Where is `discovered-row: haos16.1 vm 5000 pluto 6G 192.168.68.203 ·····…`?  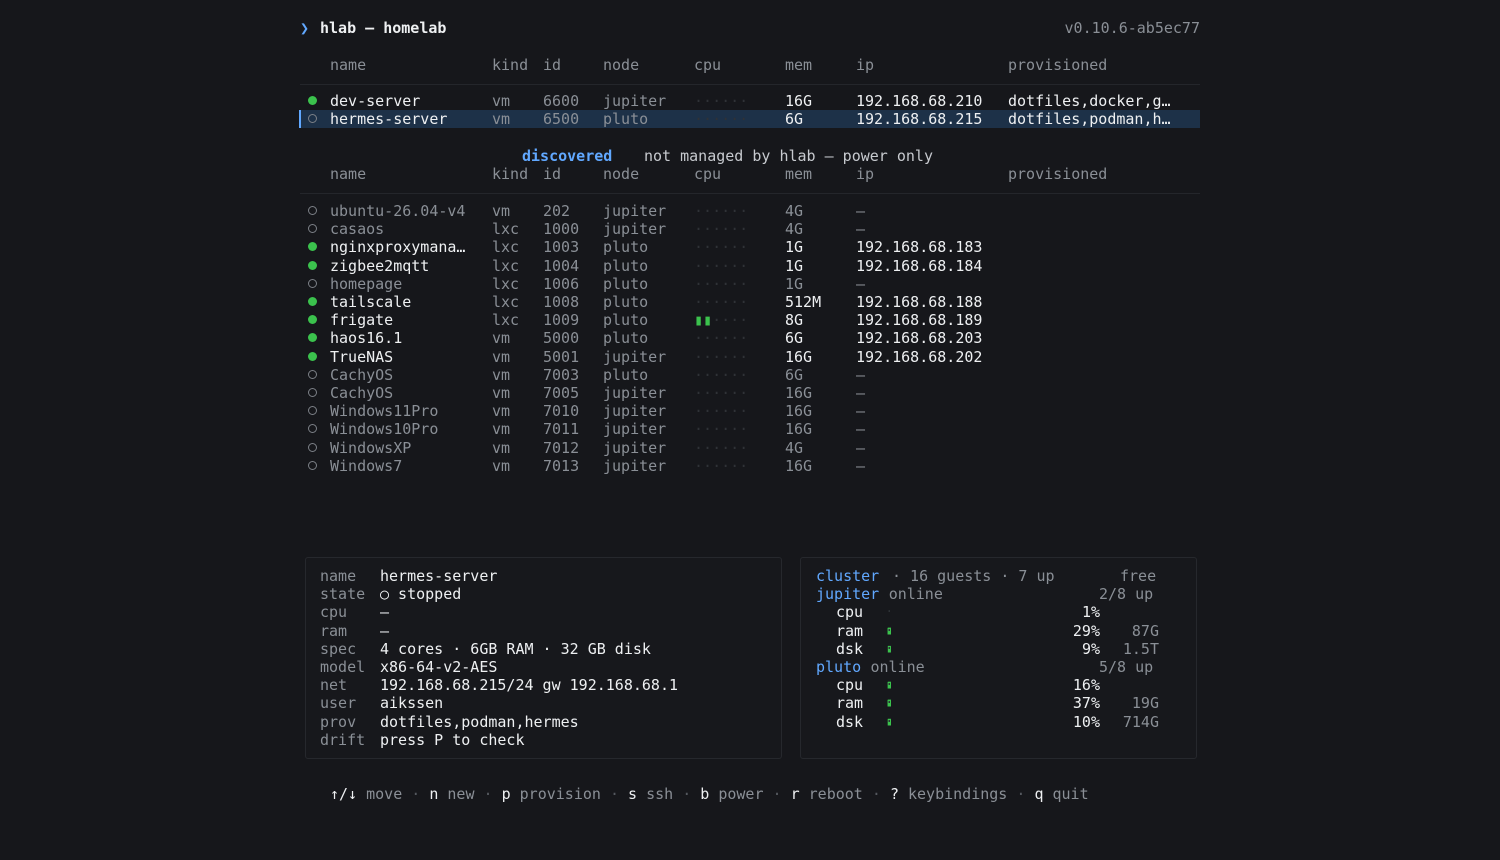
discovered-row: haos16.1 vm 5000 pluto 6G 192.168.68.203 ·····… is located at coordinates (750, 338).